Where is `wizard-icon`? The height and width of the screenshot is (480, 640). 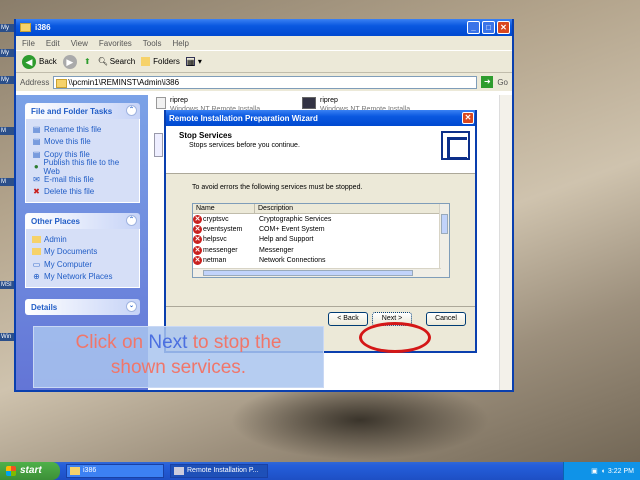
wizard-icon is located at coordinates (179, 471).